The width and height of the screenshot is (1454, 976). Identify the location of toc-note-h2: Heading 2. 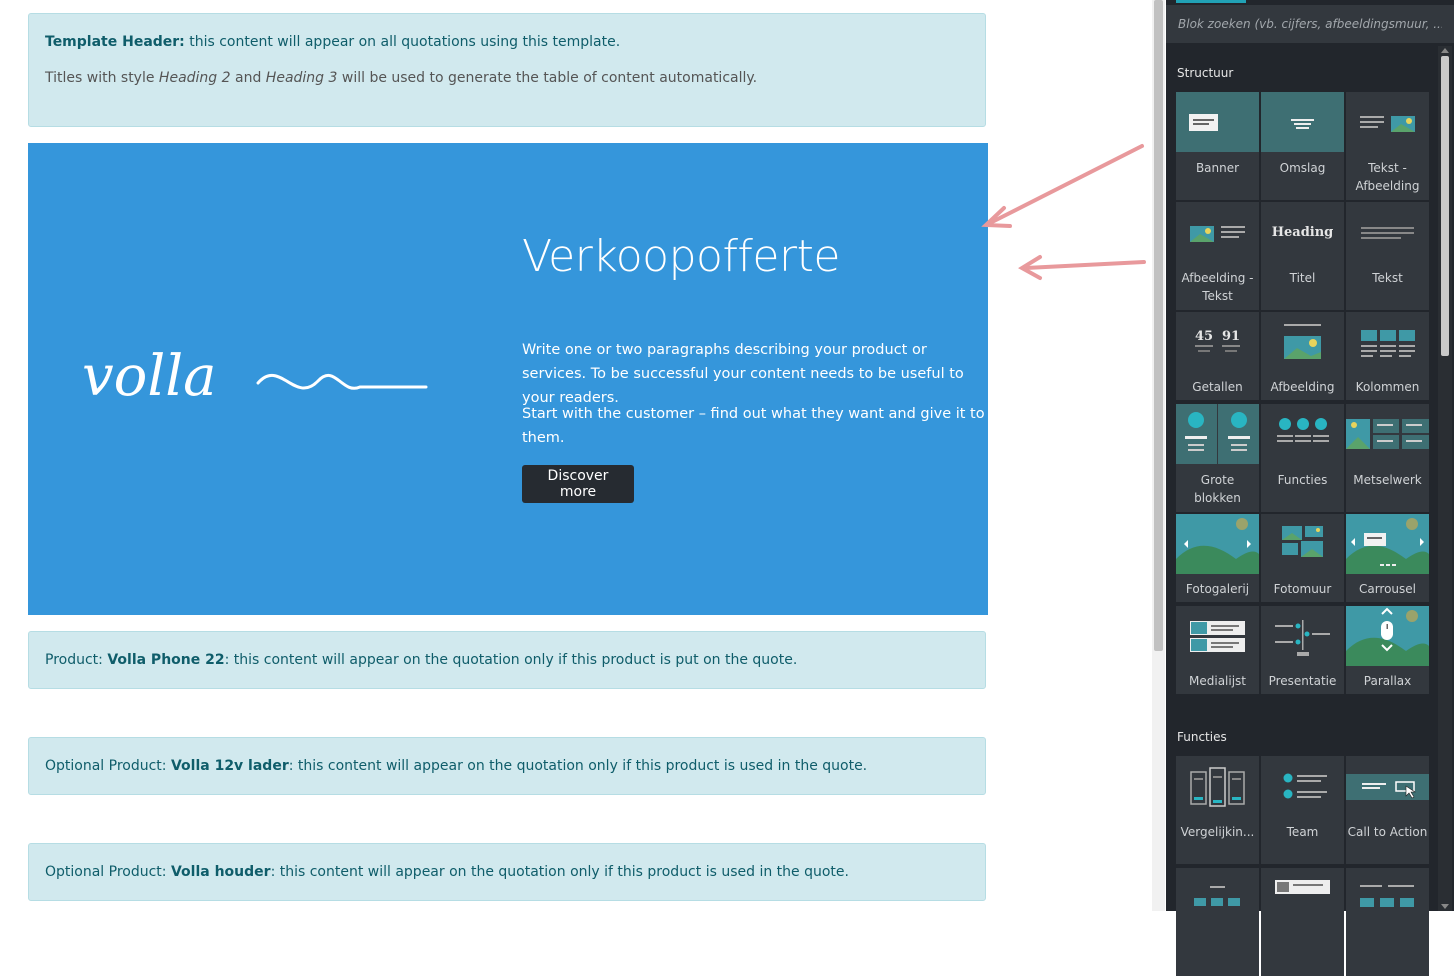
(194, 78).